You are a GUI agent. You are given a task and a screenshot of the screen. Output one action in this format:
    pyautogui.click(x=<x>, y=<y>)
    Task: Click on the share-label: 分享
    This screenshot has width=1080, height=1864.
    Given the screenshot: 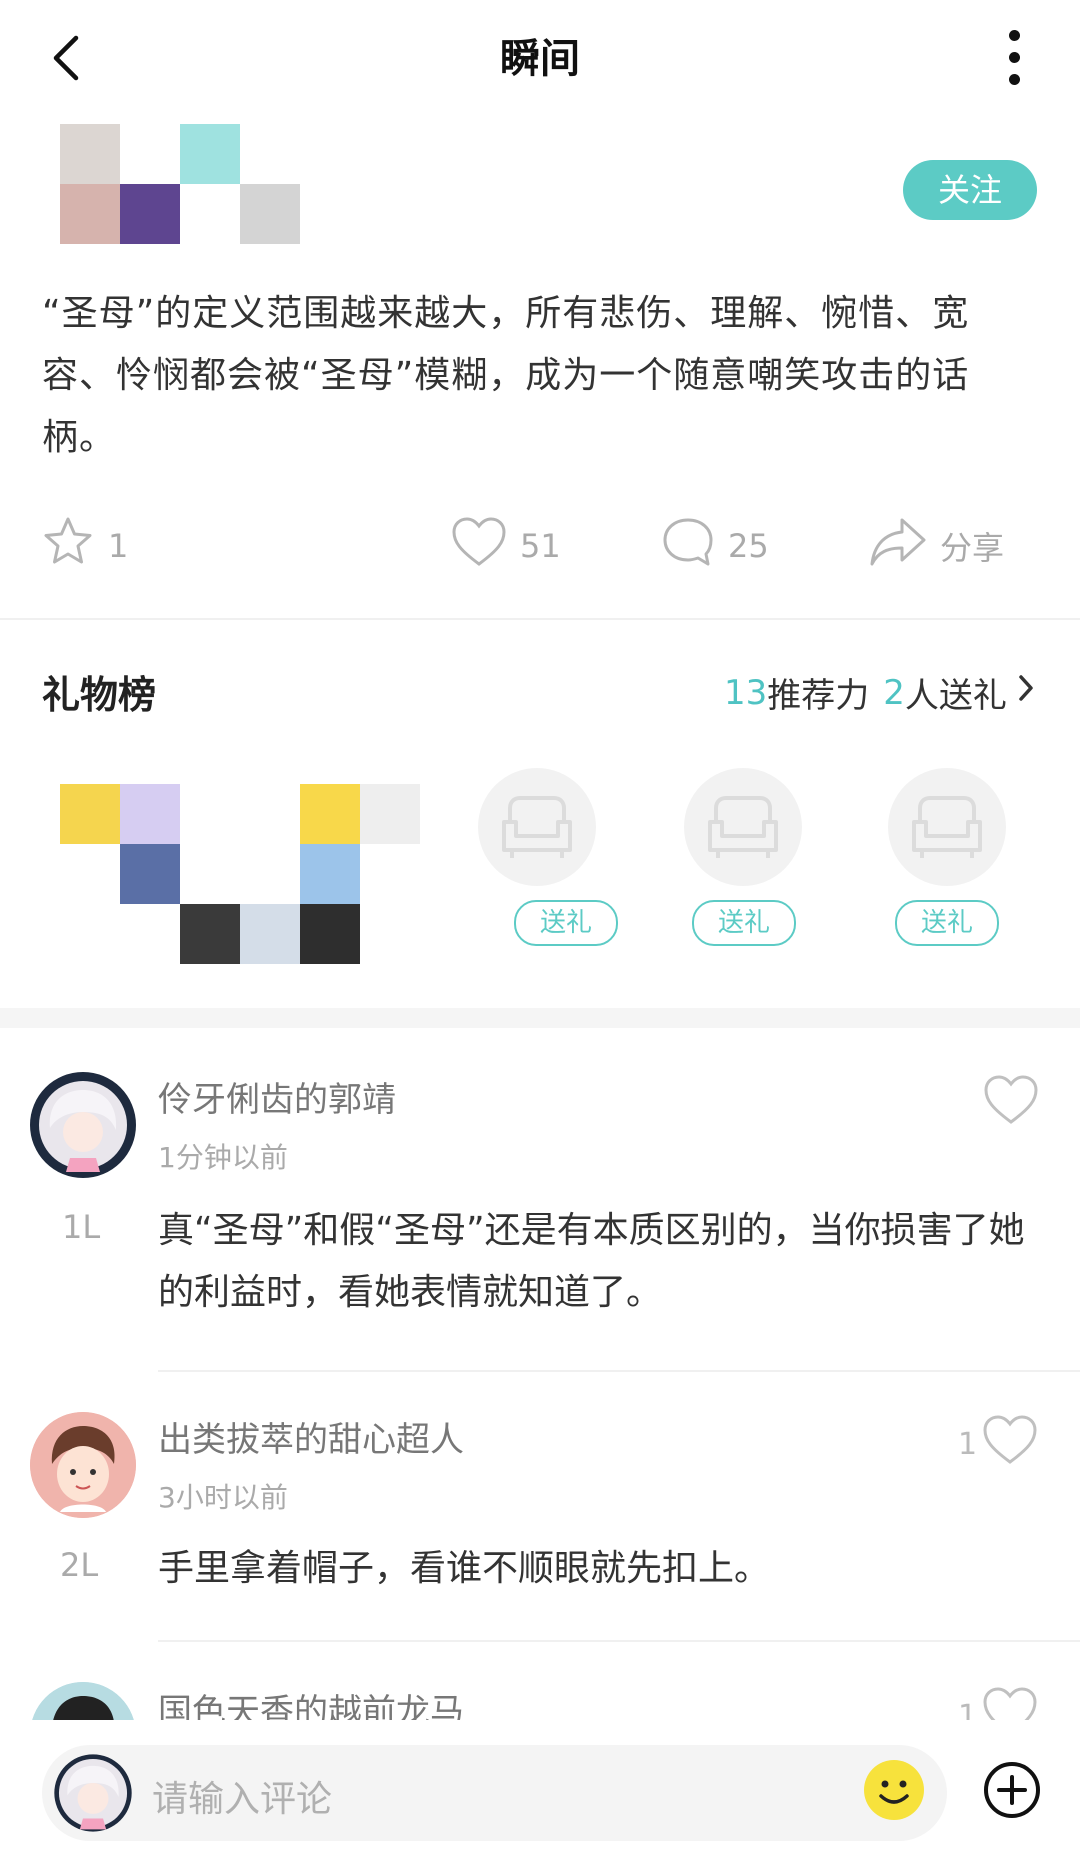 What is the action you would take?
    pyautogui.click(x=972, y=548)
    